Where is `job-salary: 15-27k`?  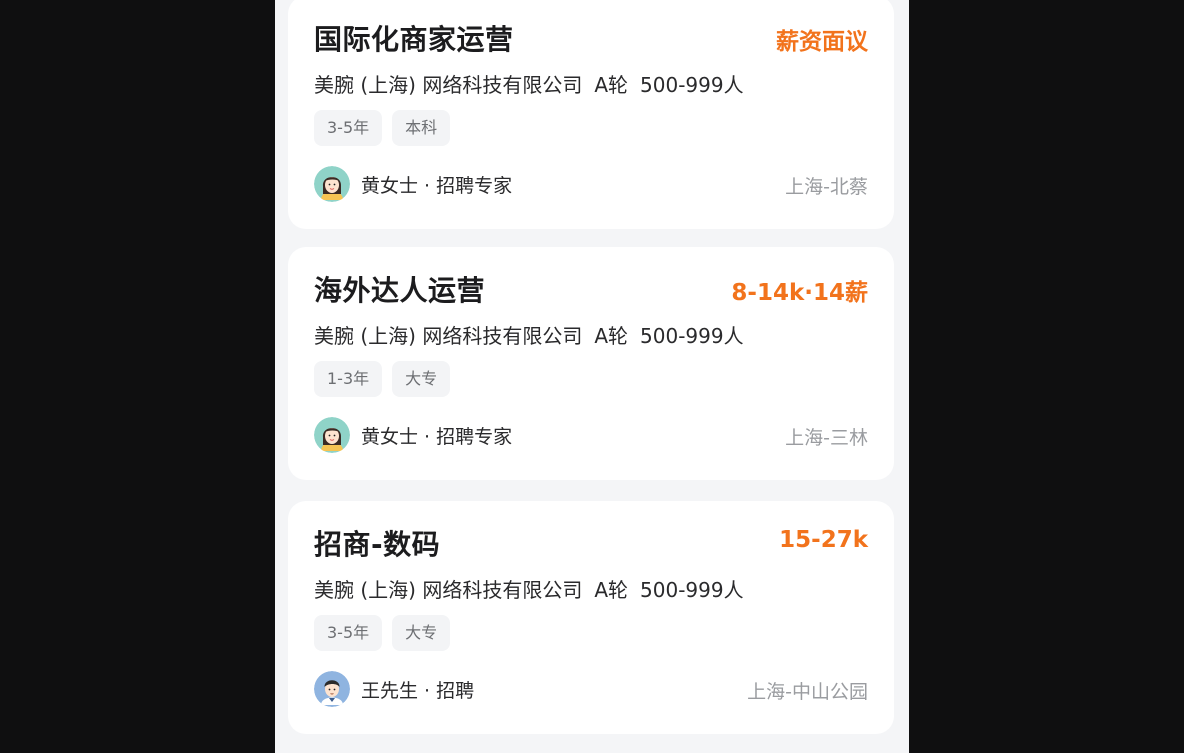
job-salary: 15-27k is located at coordinates (823, 540).